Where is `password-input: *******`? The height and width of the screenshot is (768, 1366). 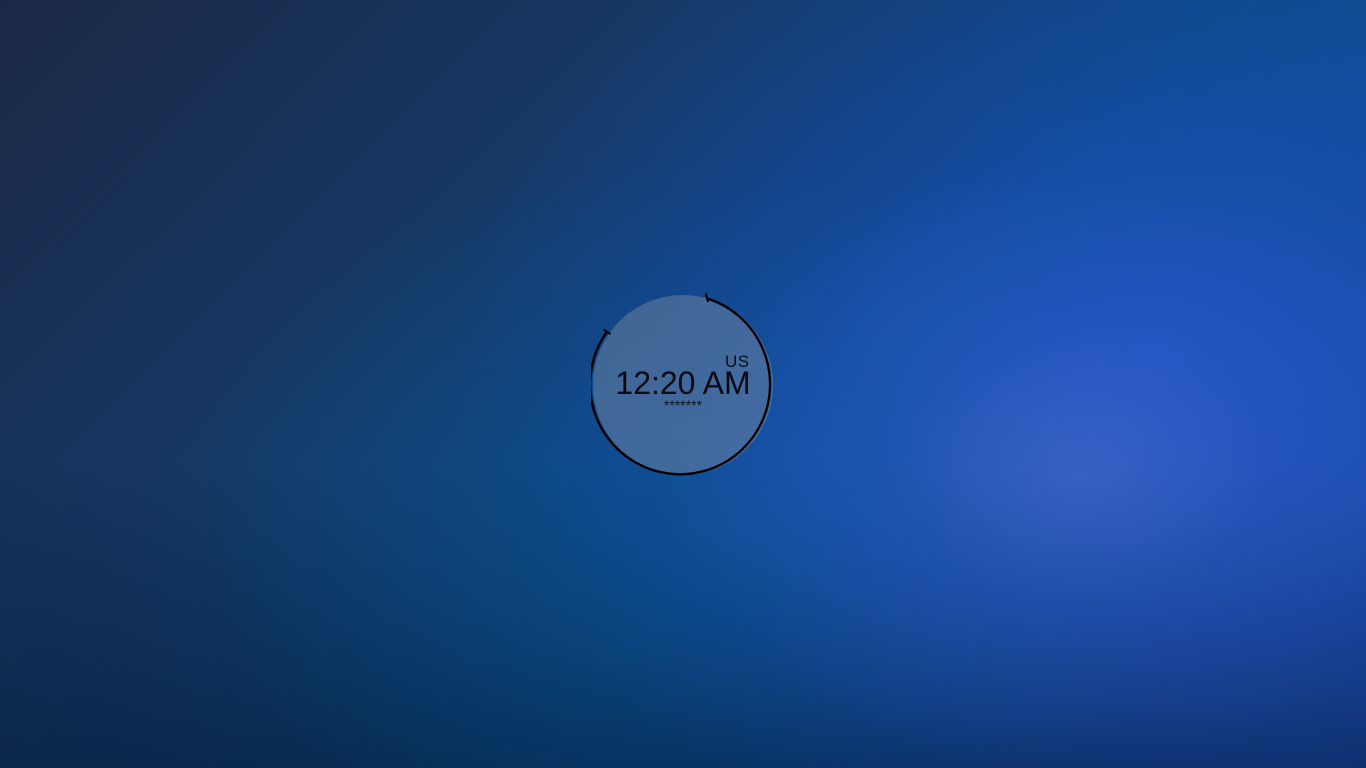 password-input: ******* is located at coordinates (683, 405).